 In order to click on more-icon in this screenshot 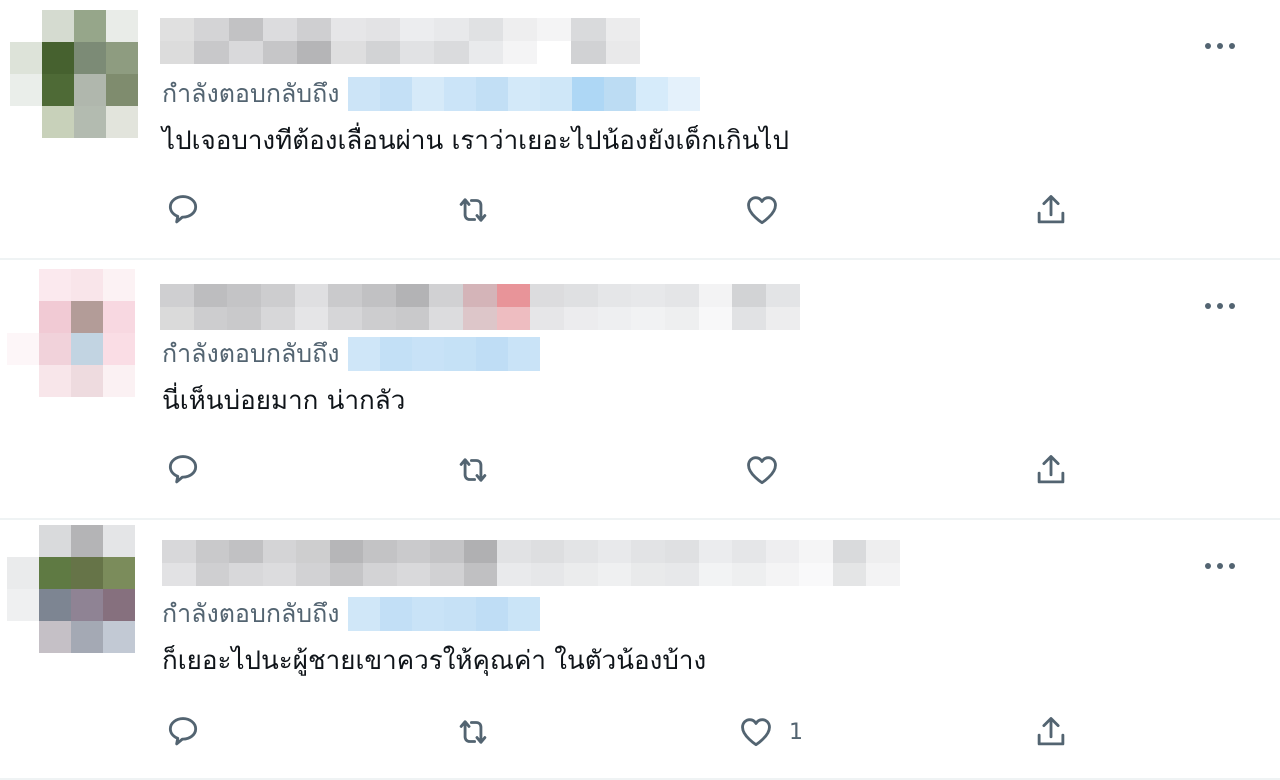, I will do `click(1220, 46)`.